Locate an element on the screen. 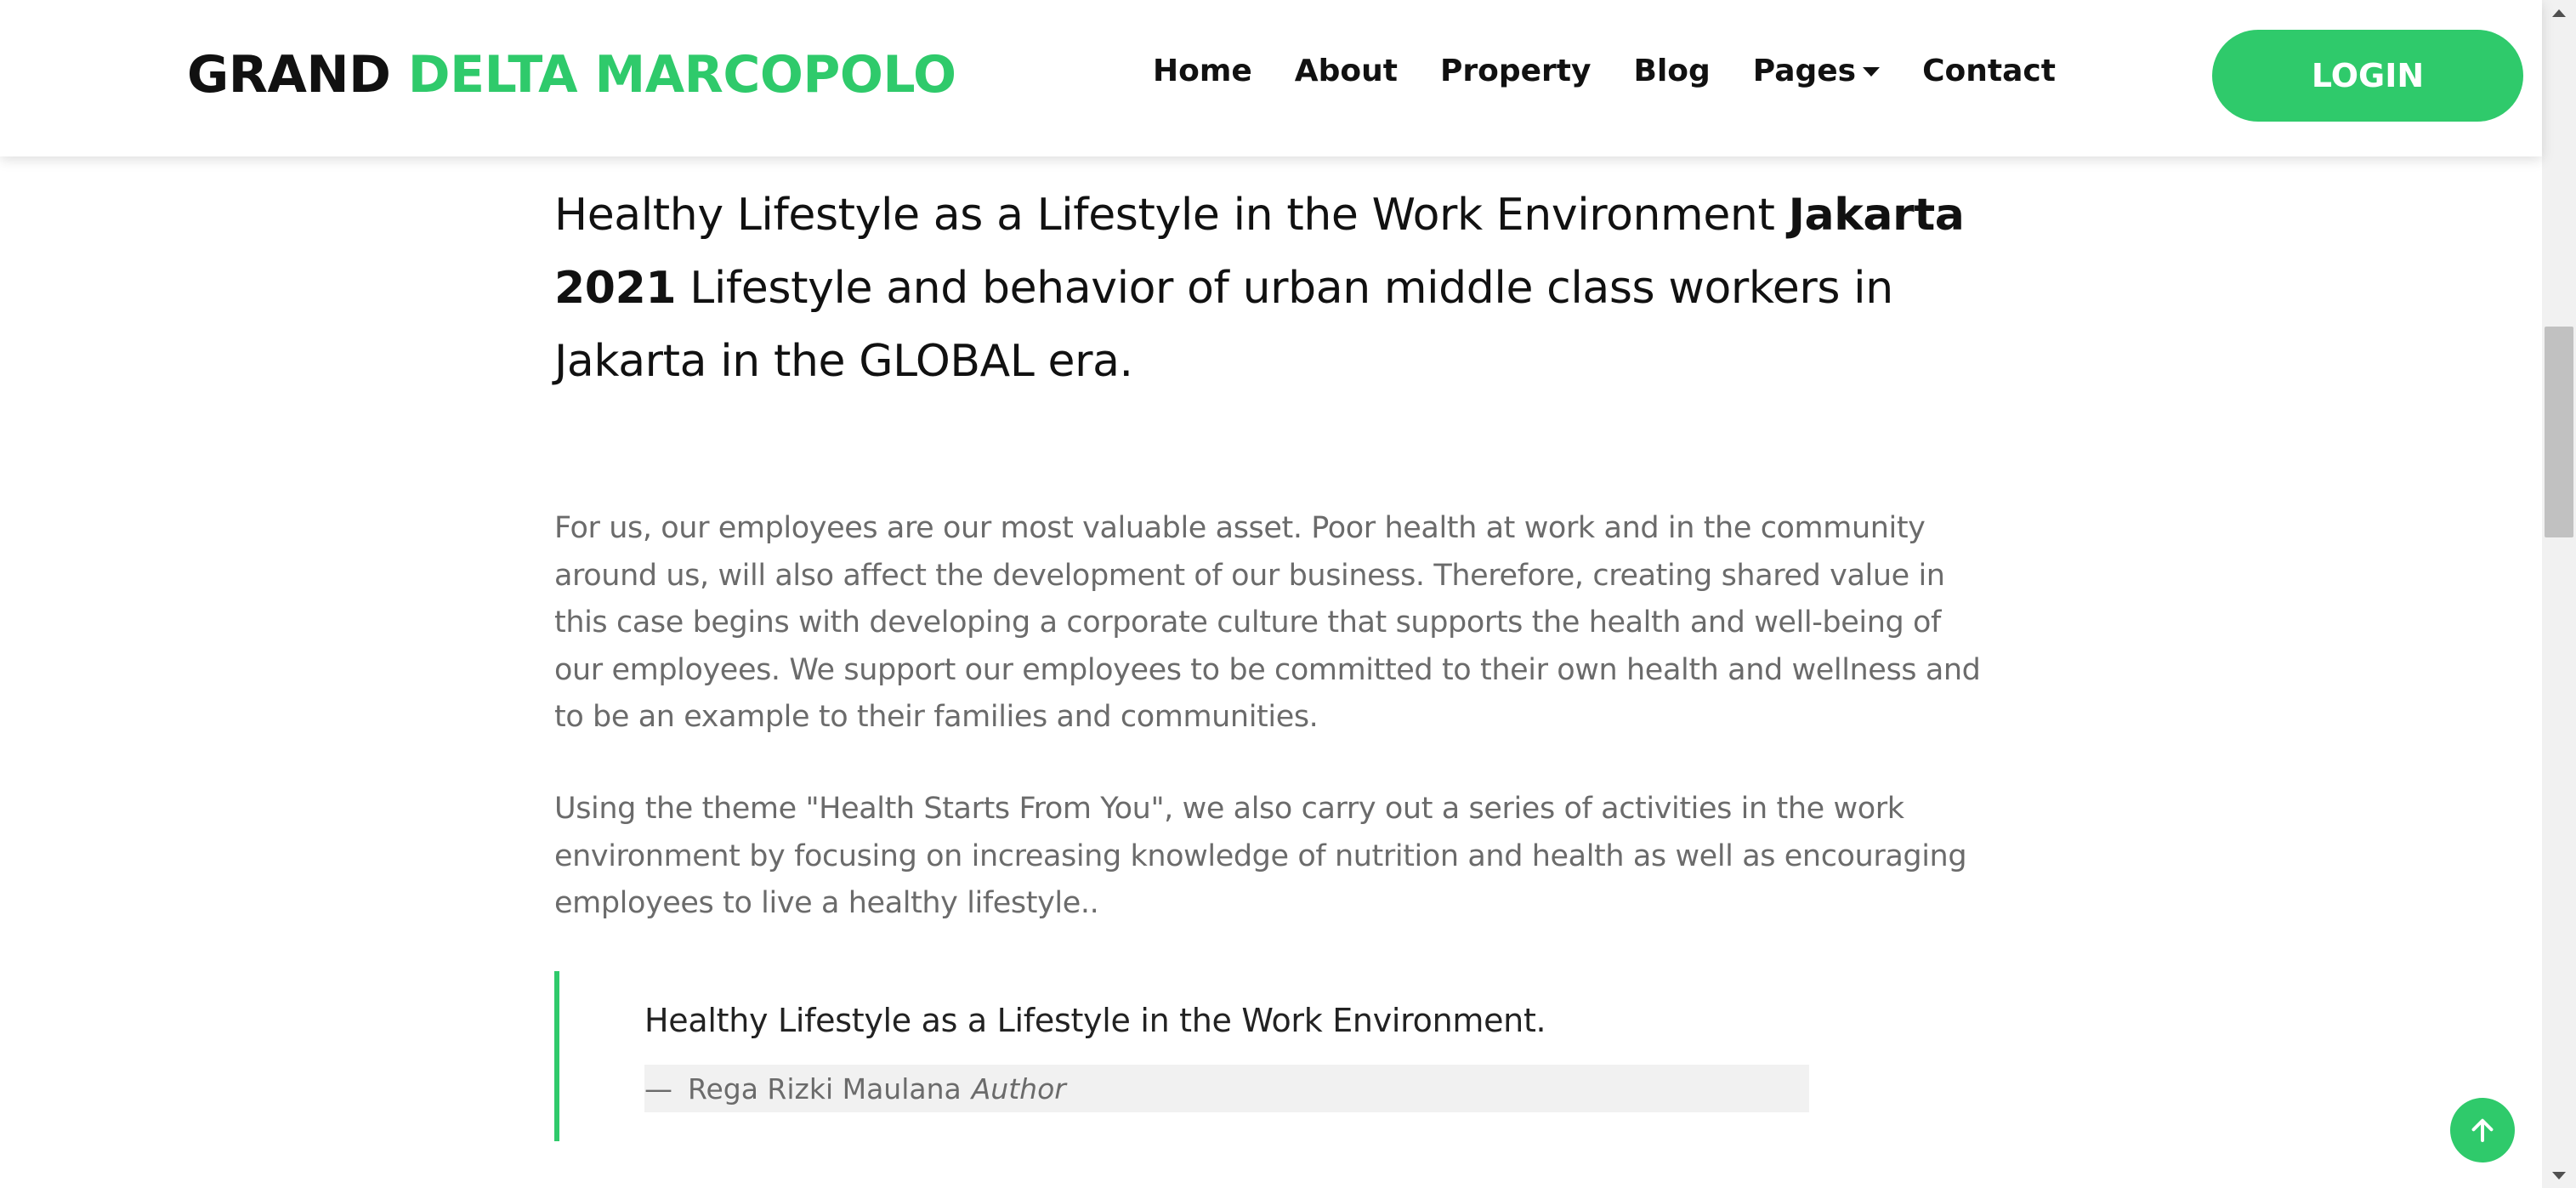 The width and height of the screenshot is (2576, 1188). nav-item-label: About is located at coordinates (1346, 71).